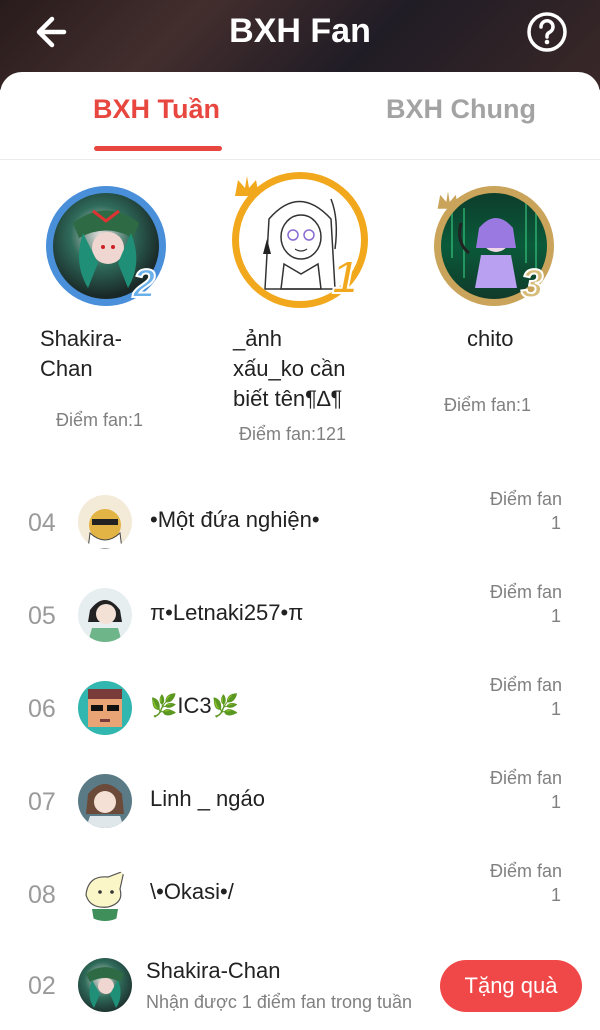 This screenshot has width=600, height=1030. I want to click on podium-name-rank-1: _ảnh xấu_ko cần biết tên¶∆¶, so click(289, 369).